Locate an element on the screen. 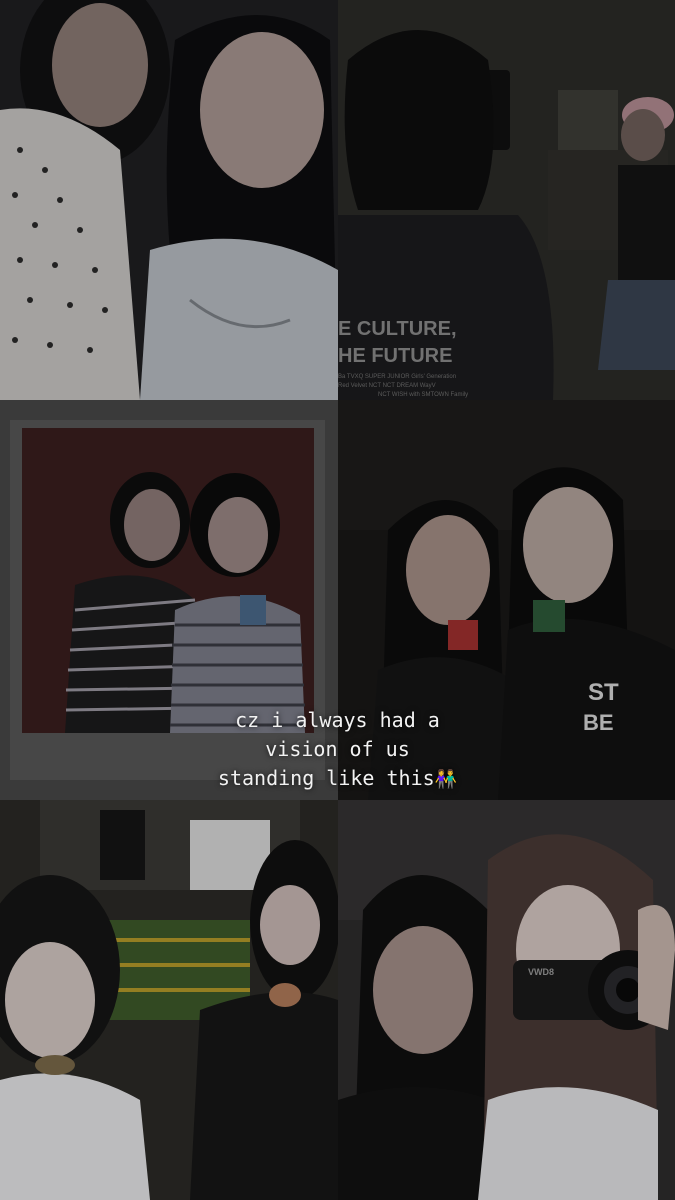  caption-line-1: cz i always had a is located at coordinates (337, 720).